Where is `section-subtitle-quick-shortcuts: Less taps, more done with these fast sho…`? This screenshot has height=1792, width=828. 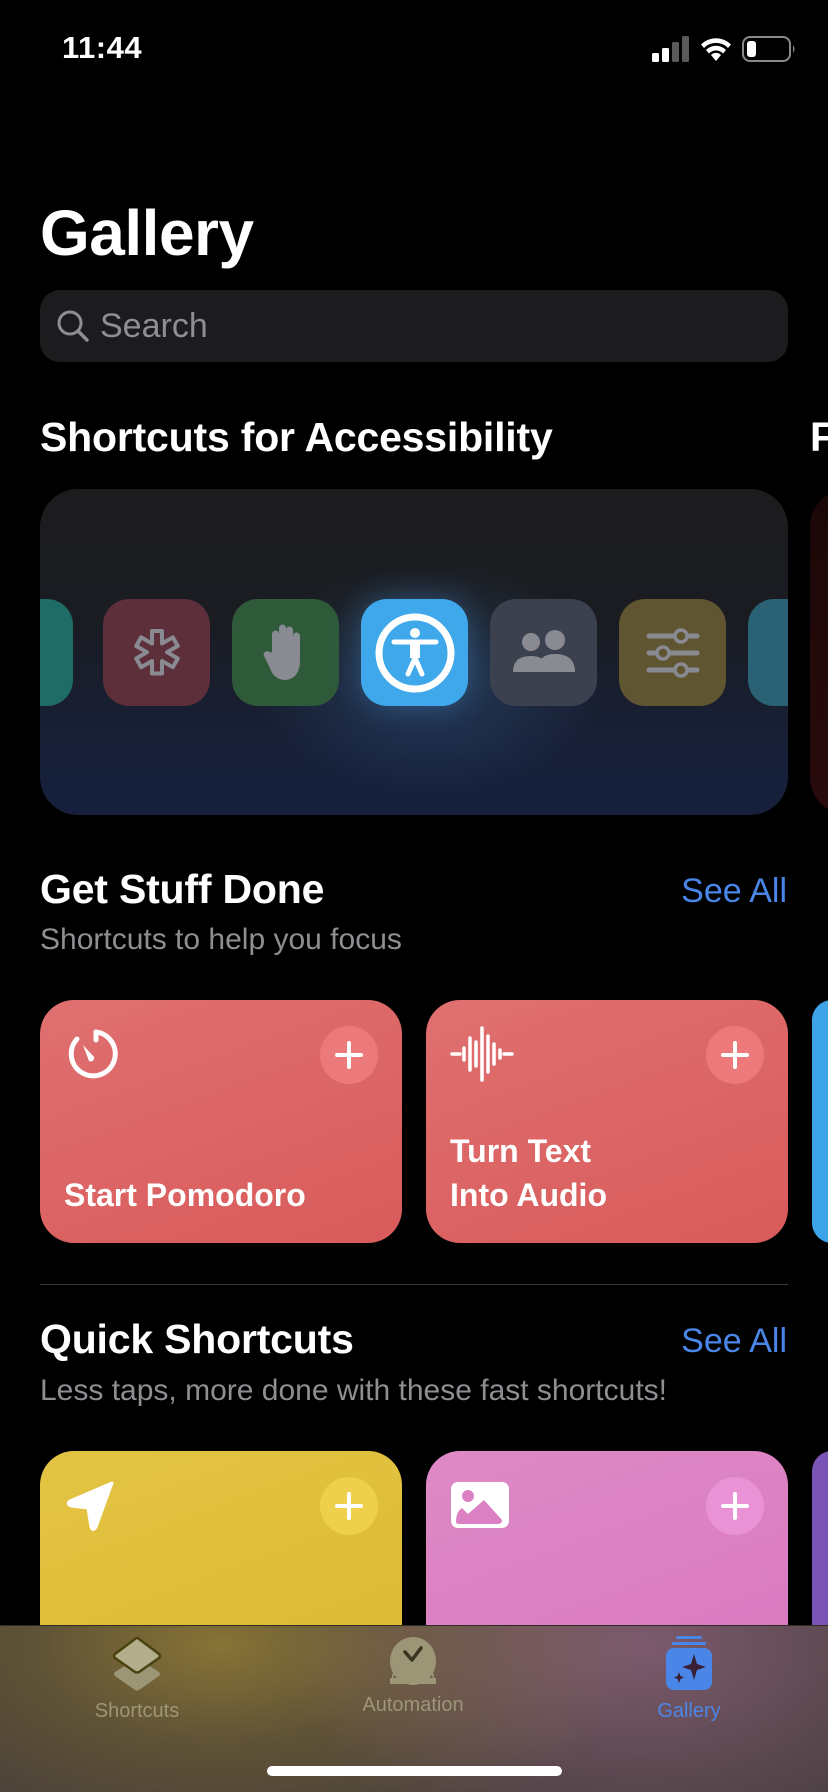
section-subtitle-quick-shortcuts: Less taps, more done with these fast sho… is located at coordinates (353, 1390).